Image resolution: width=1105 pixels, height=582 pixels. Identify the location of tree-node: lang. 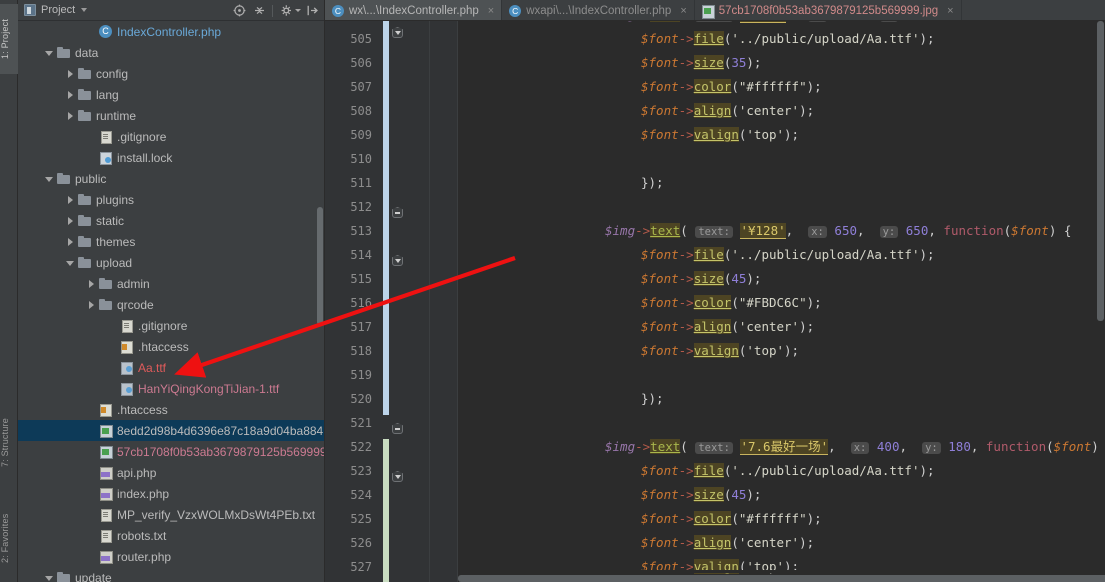
(171, 94).